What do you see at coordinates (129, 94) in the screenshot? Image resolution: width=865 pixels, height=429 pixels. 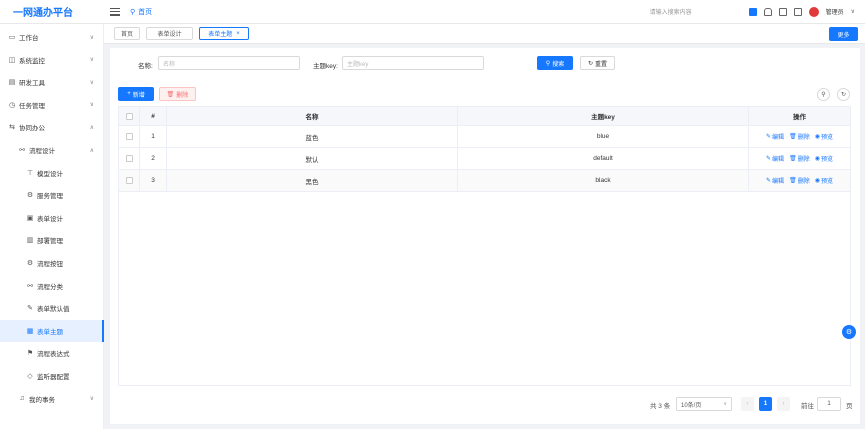 I see `plus-icon: +` at bounding box center [129, 94].